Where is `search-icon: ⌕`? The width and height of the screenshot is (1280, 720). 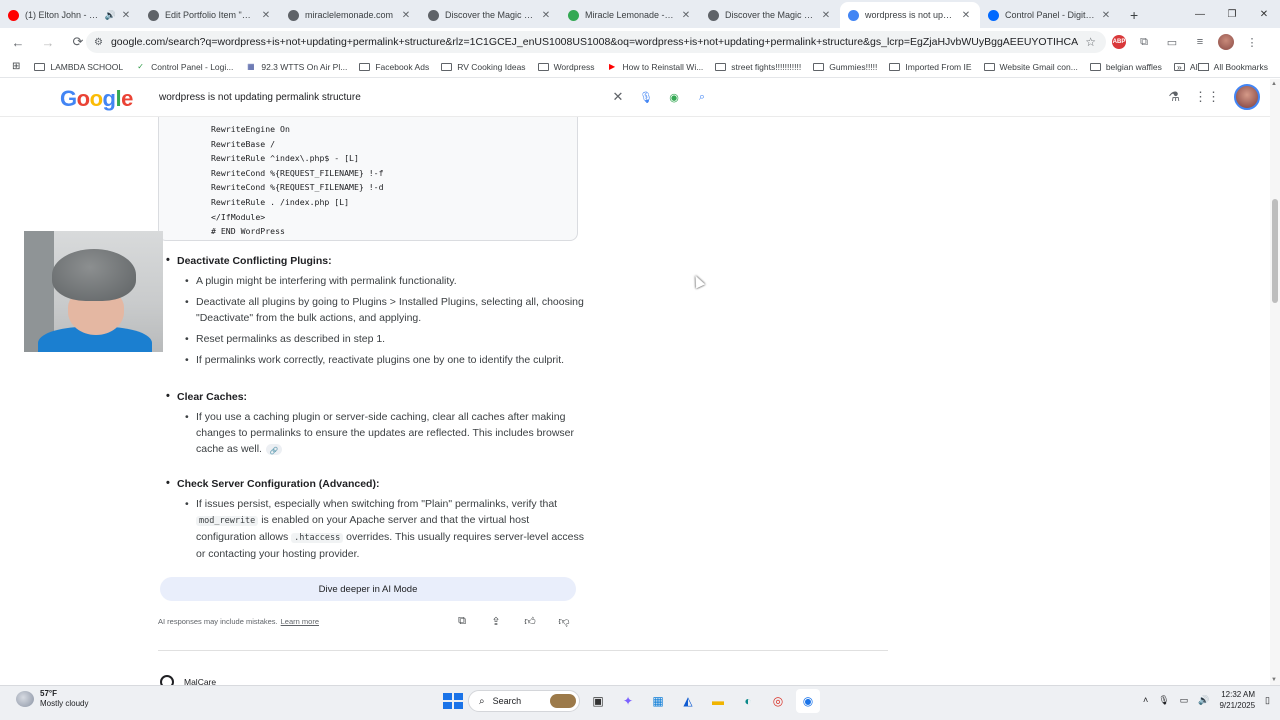 search-icon: ⌕ is located at coordinates (702, 97).